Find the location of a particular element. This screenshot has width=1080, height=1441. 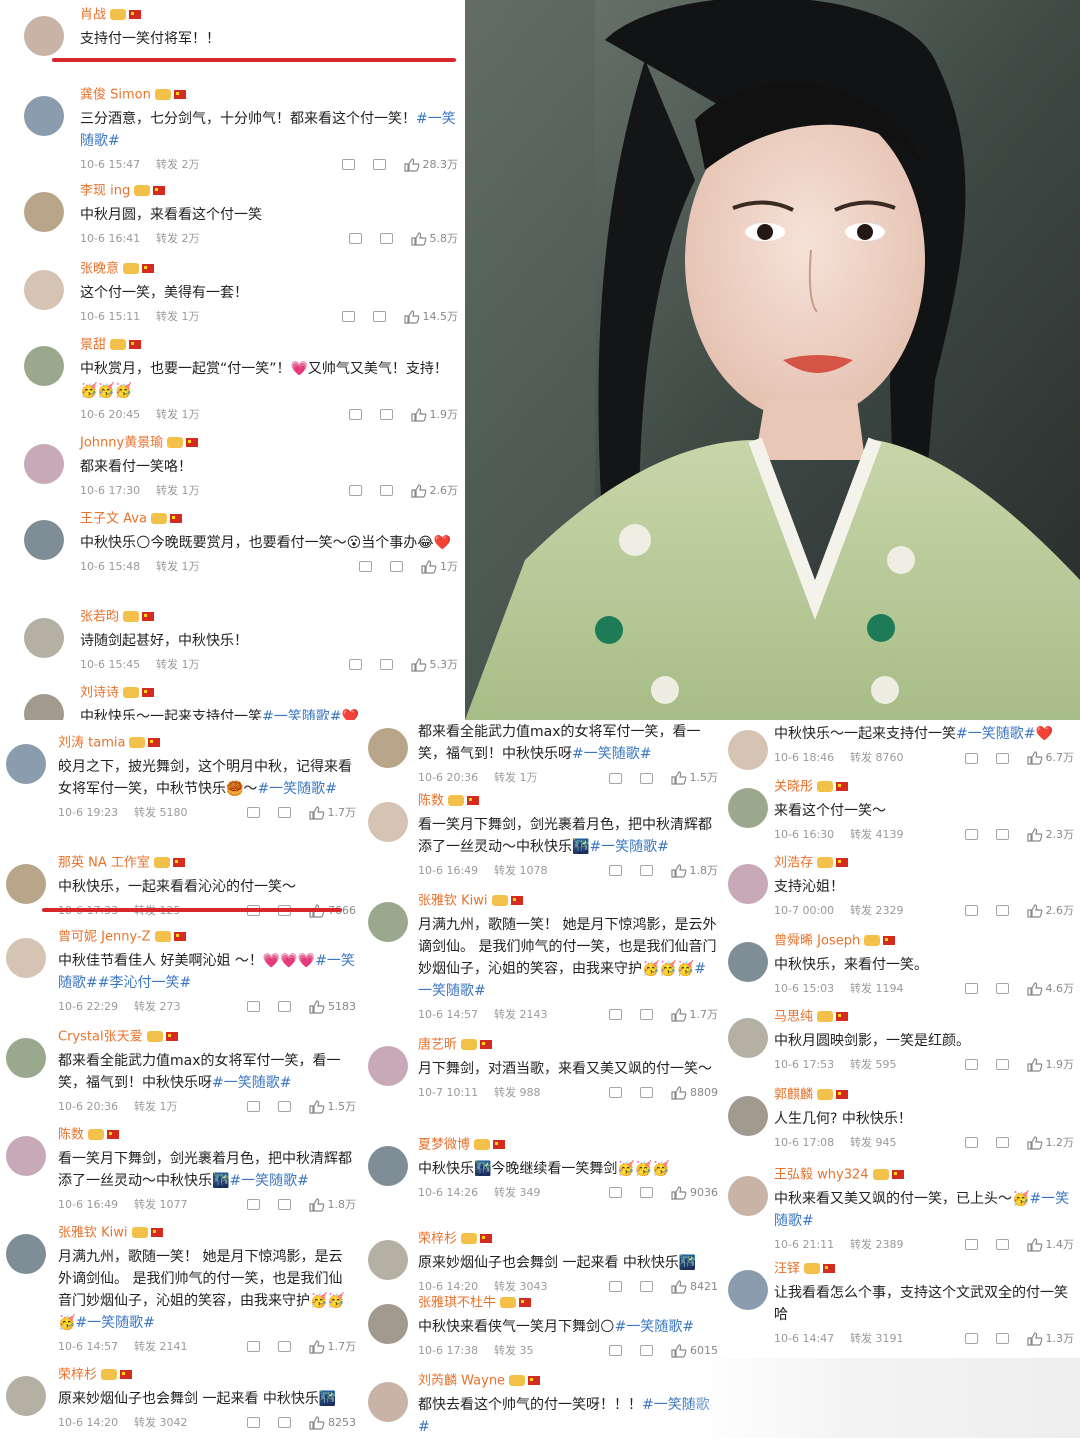

forward-count: 转发 4139 is located at coordinates (907, 835).